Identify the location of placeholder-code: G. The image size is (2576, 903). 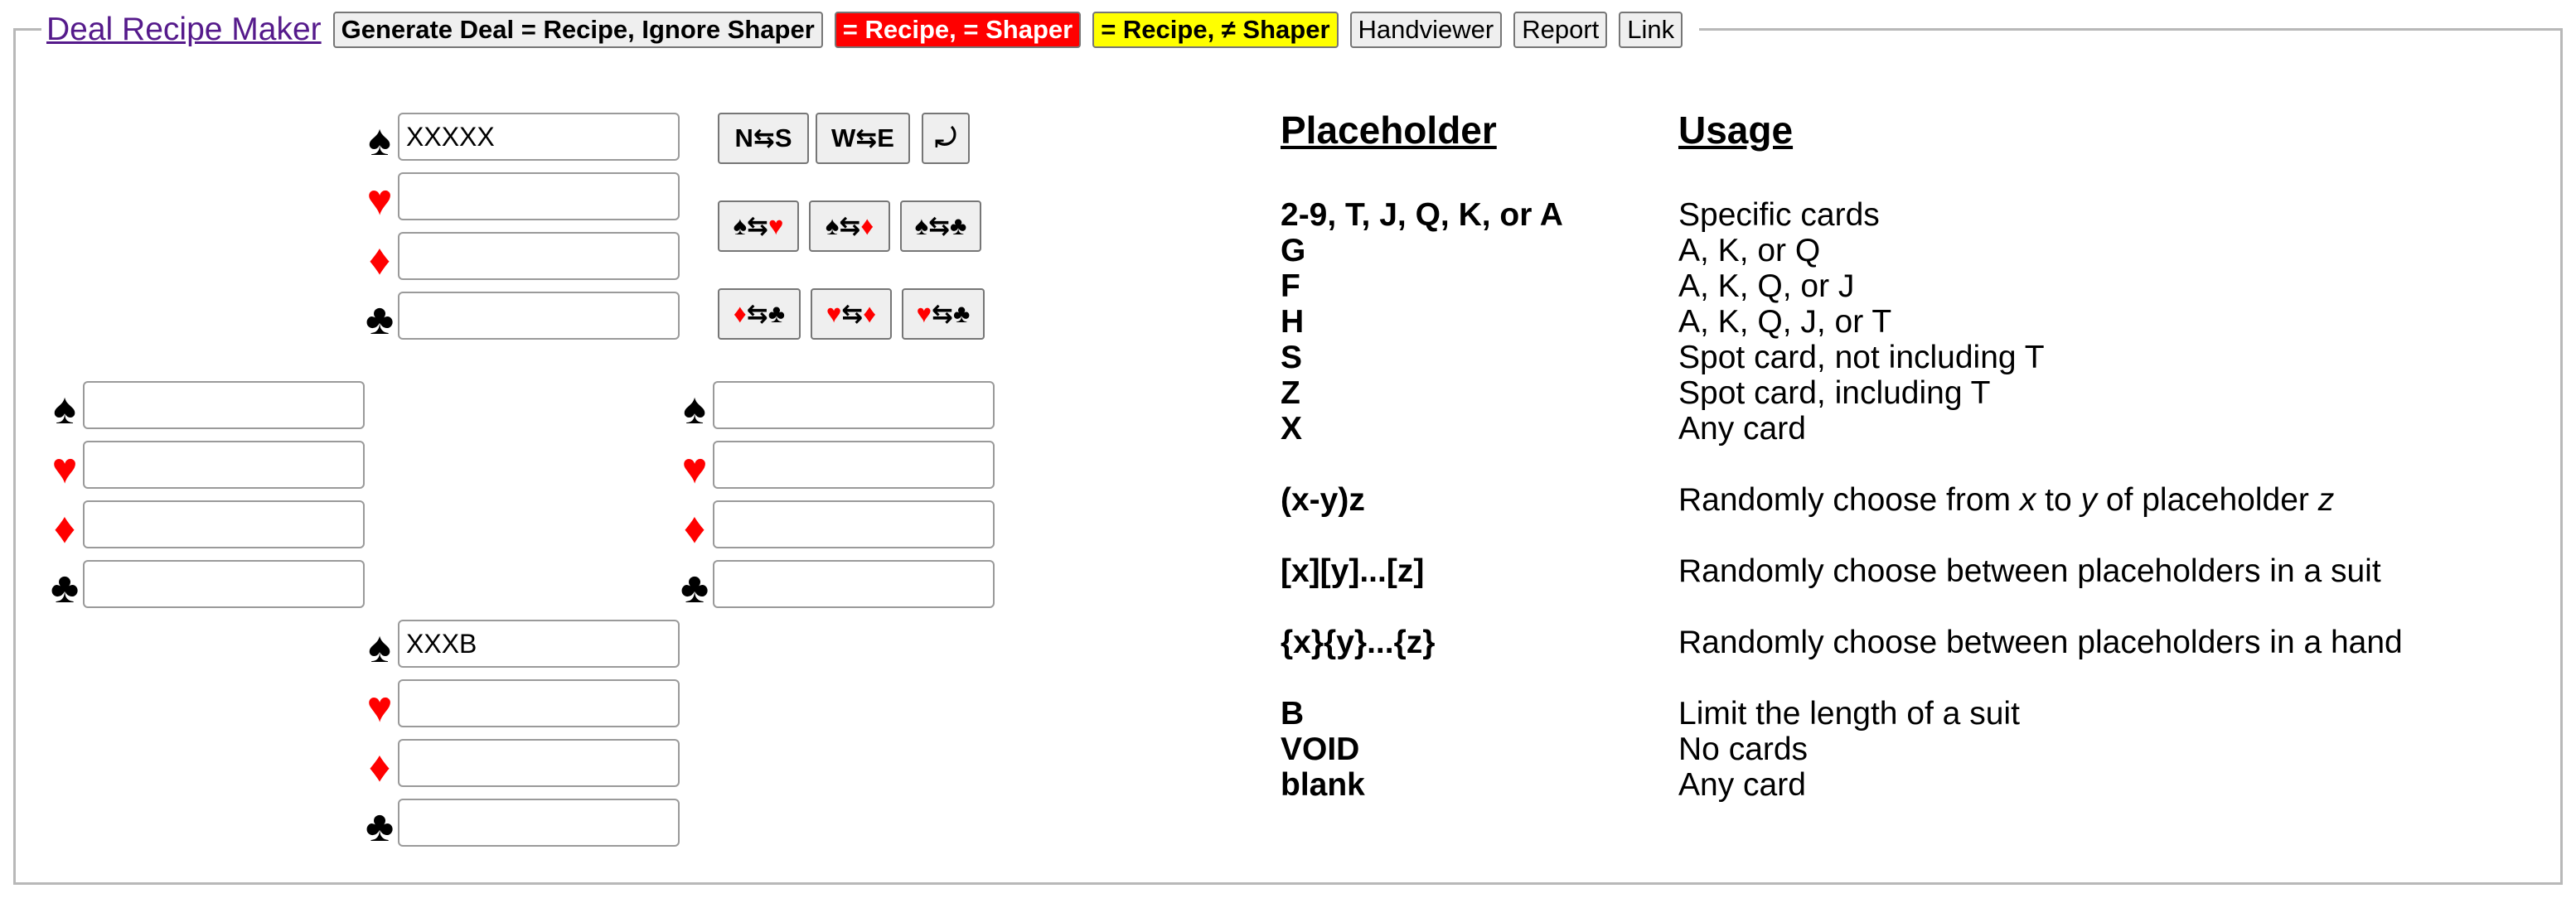
(1293, 250).